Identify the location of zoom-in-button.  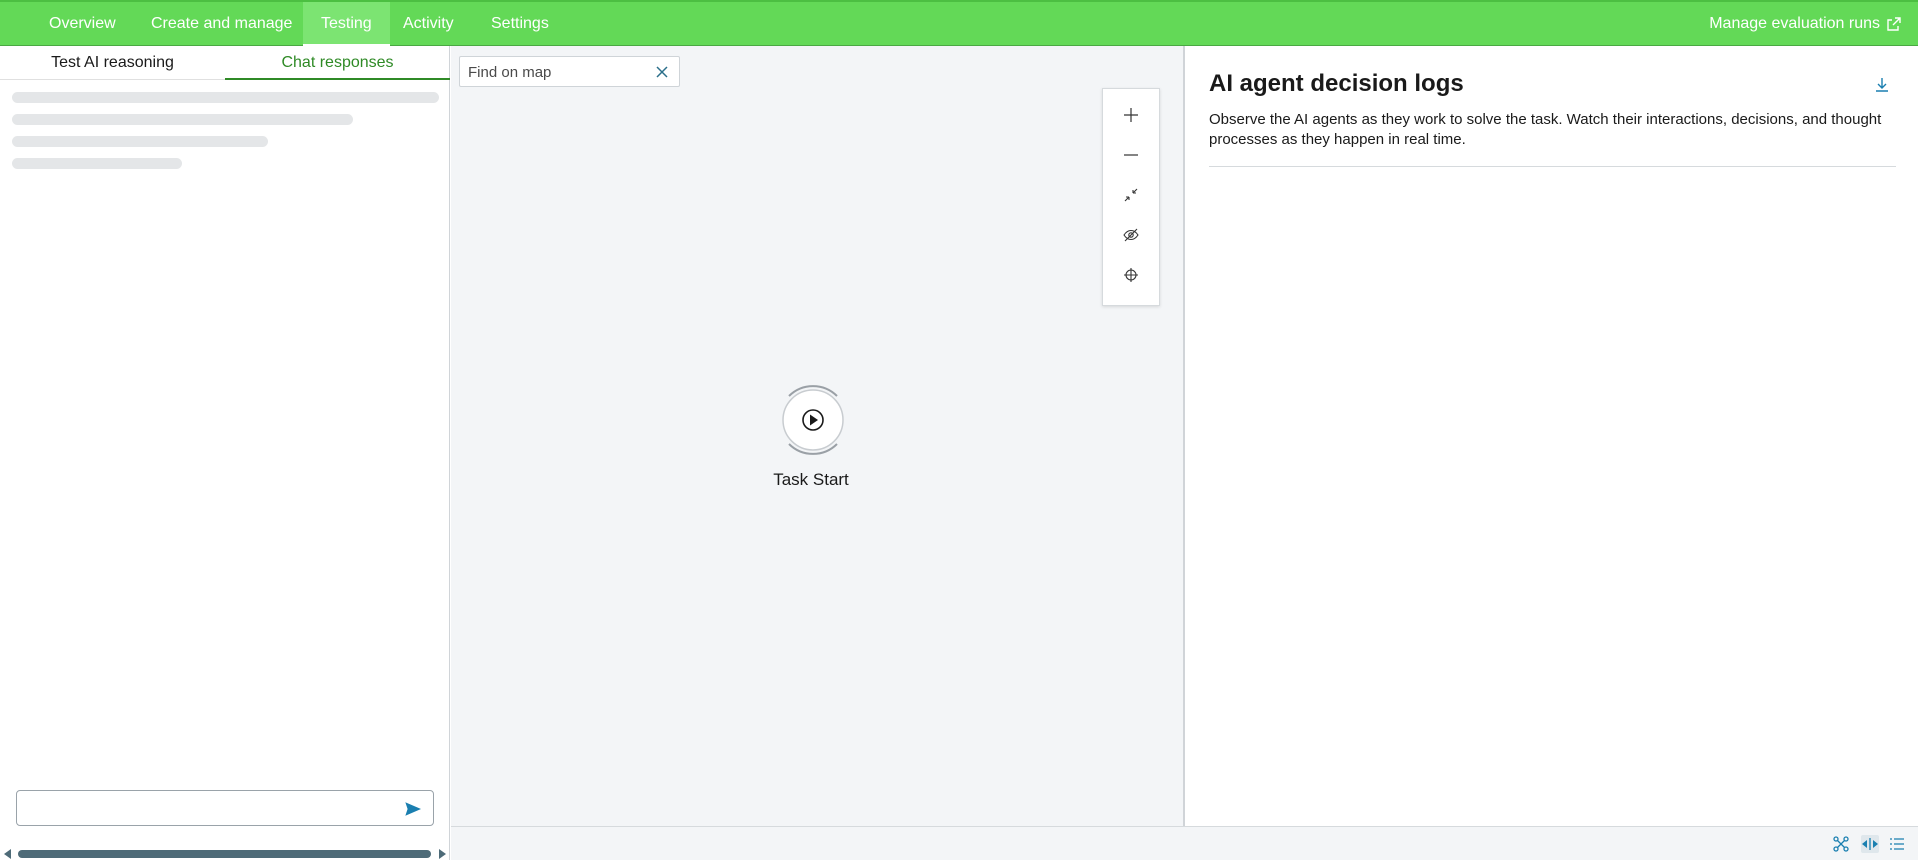
(1131, 115).